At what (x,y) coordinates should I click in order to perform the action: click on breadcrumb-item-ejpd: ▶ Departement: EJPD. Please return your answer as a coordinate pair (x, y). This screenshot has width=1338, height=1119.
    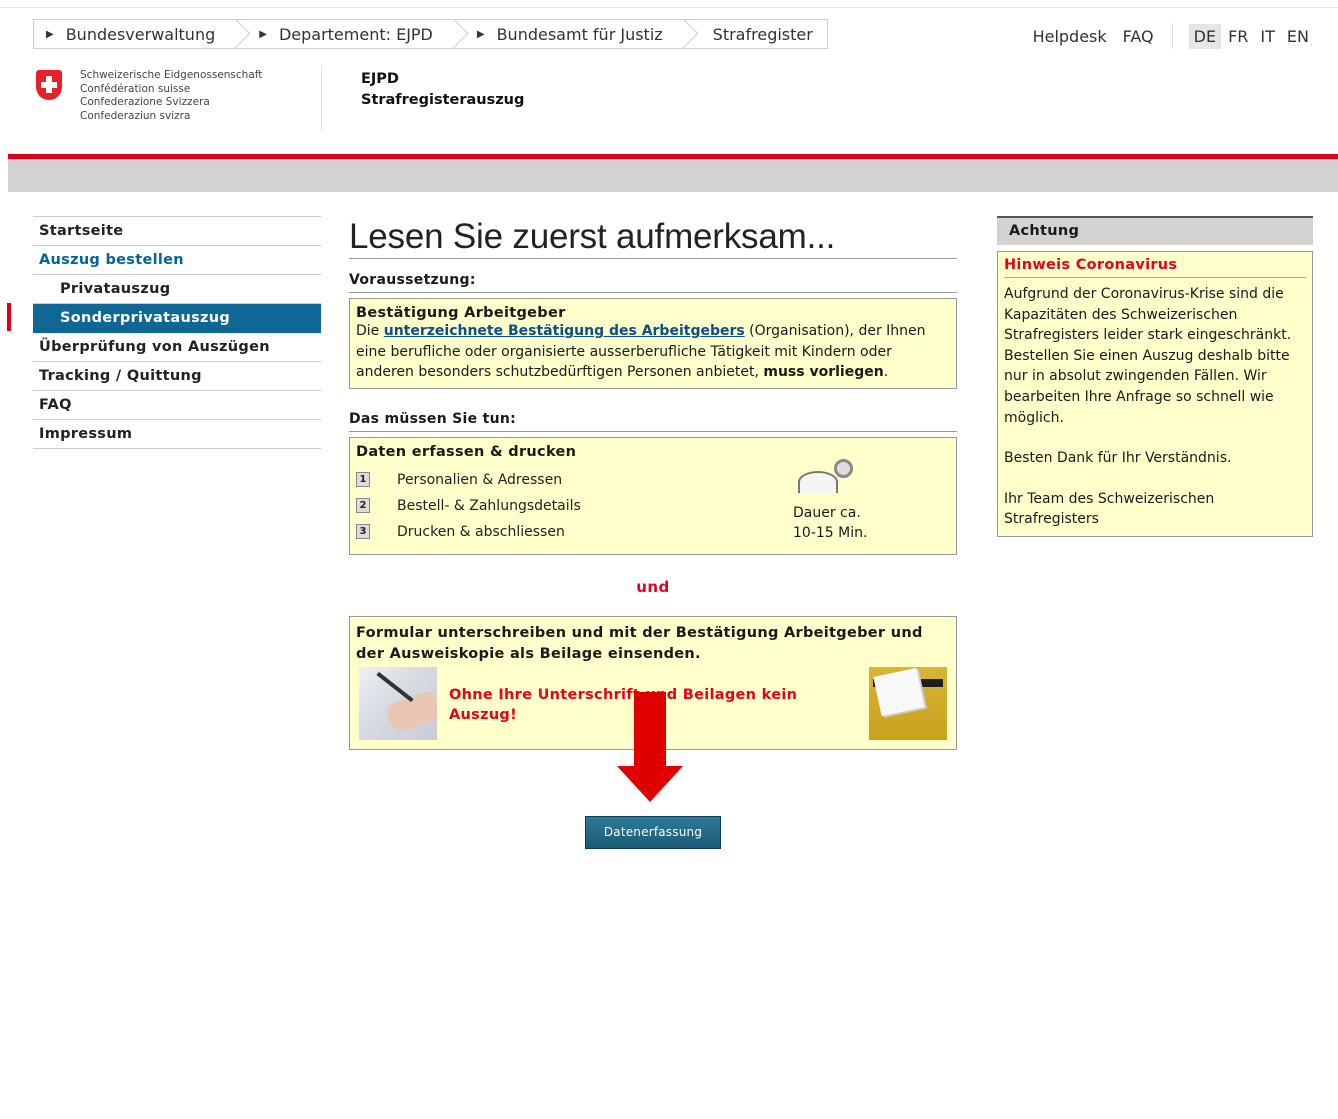
    Looking at the image, I should click on (346, 34).